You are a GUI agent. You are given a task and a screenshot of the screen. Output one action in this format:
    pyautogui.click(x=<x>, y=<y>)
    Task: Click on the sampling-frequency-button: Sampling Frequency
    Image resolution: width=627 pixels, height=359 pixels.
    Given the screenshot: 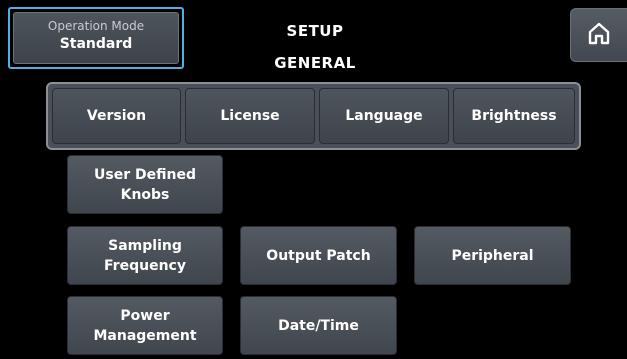 What is the action you would take?
    pyautogui.click(x=145, y=255)
    